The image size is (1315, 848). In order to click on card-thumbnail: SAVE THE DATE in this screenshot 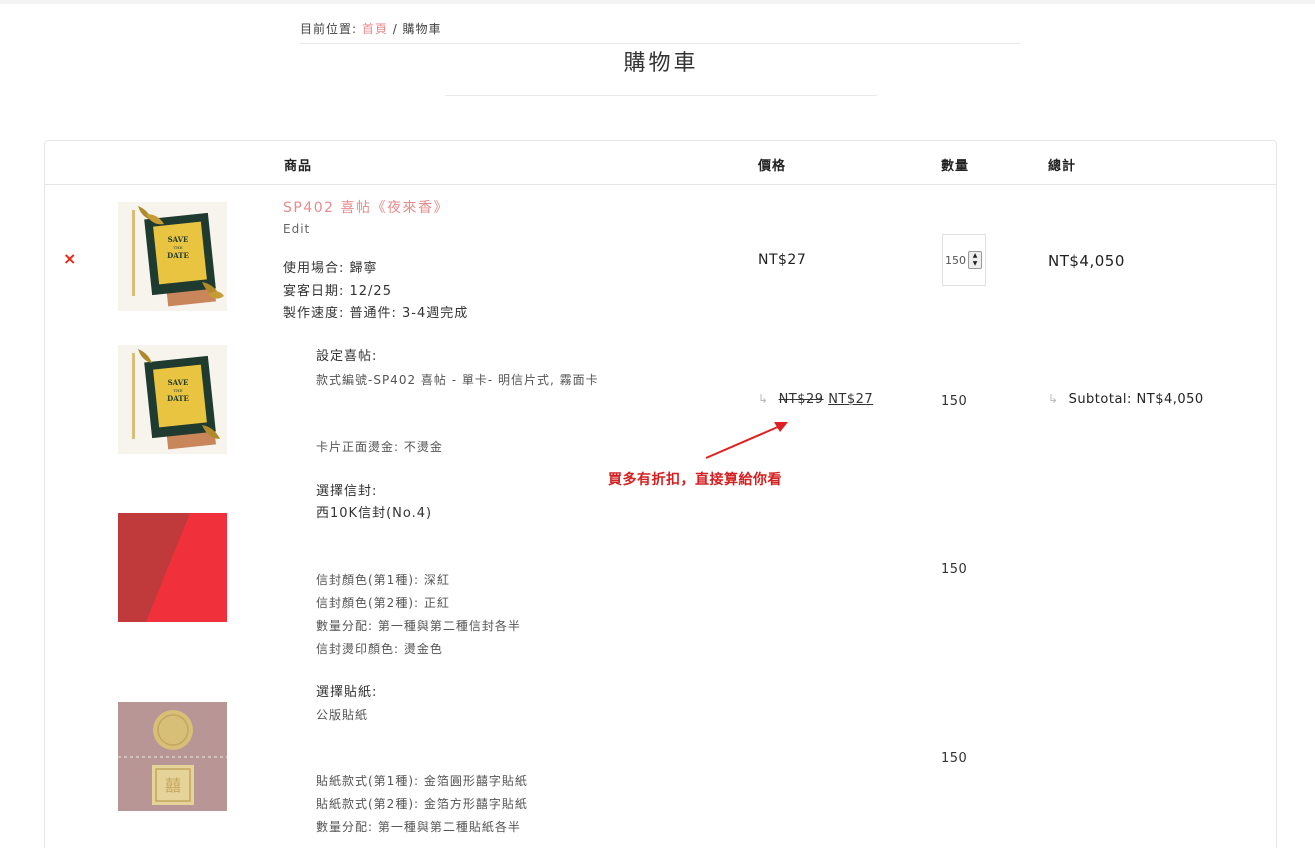, I will do `click(172, 399)`.